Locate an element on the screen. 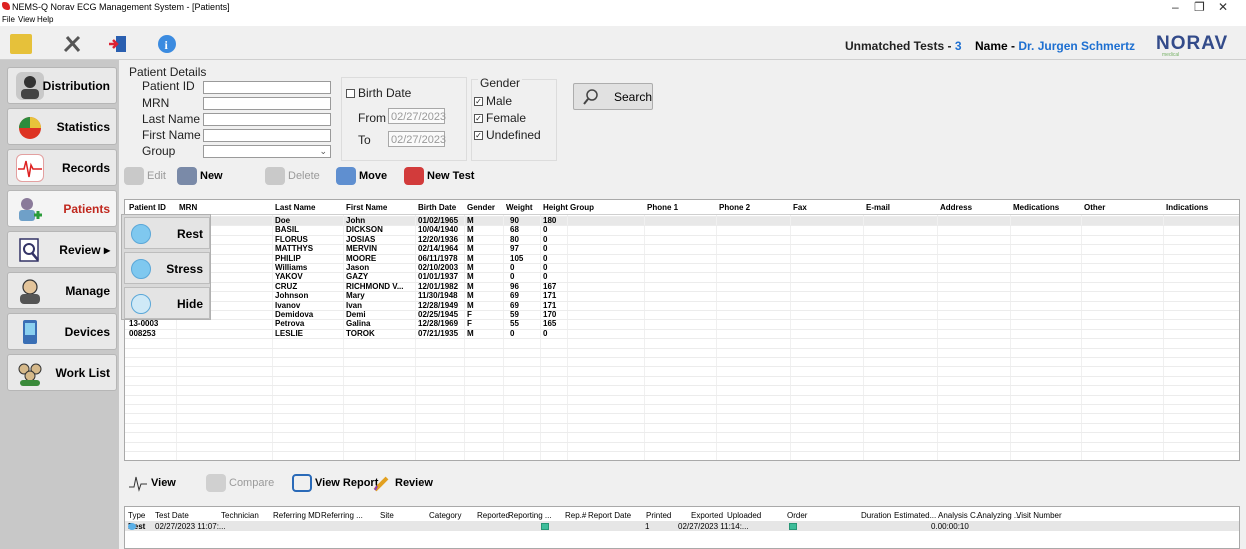  tests-column-header: Rep.# is located at coordinates (575, 515).